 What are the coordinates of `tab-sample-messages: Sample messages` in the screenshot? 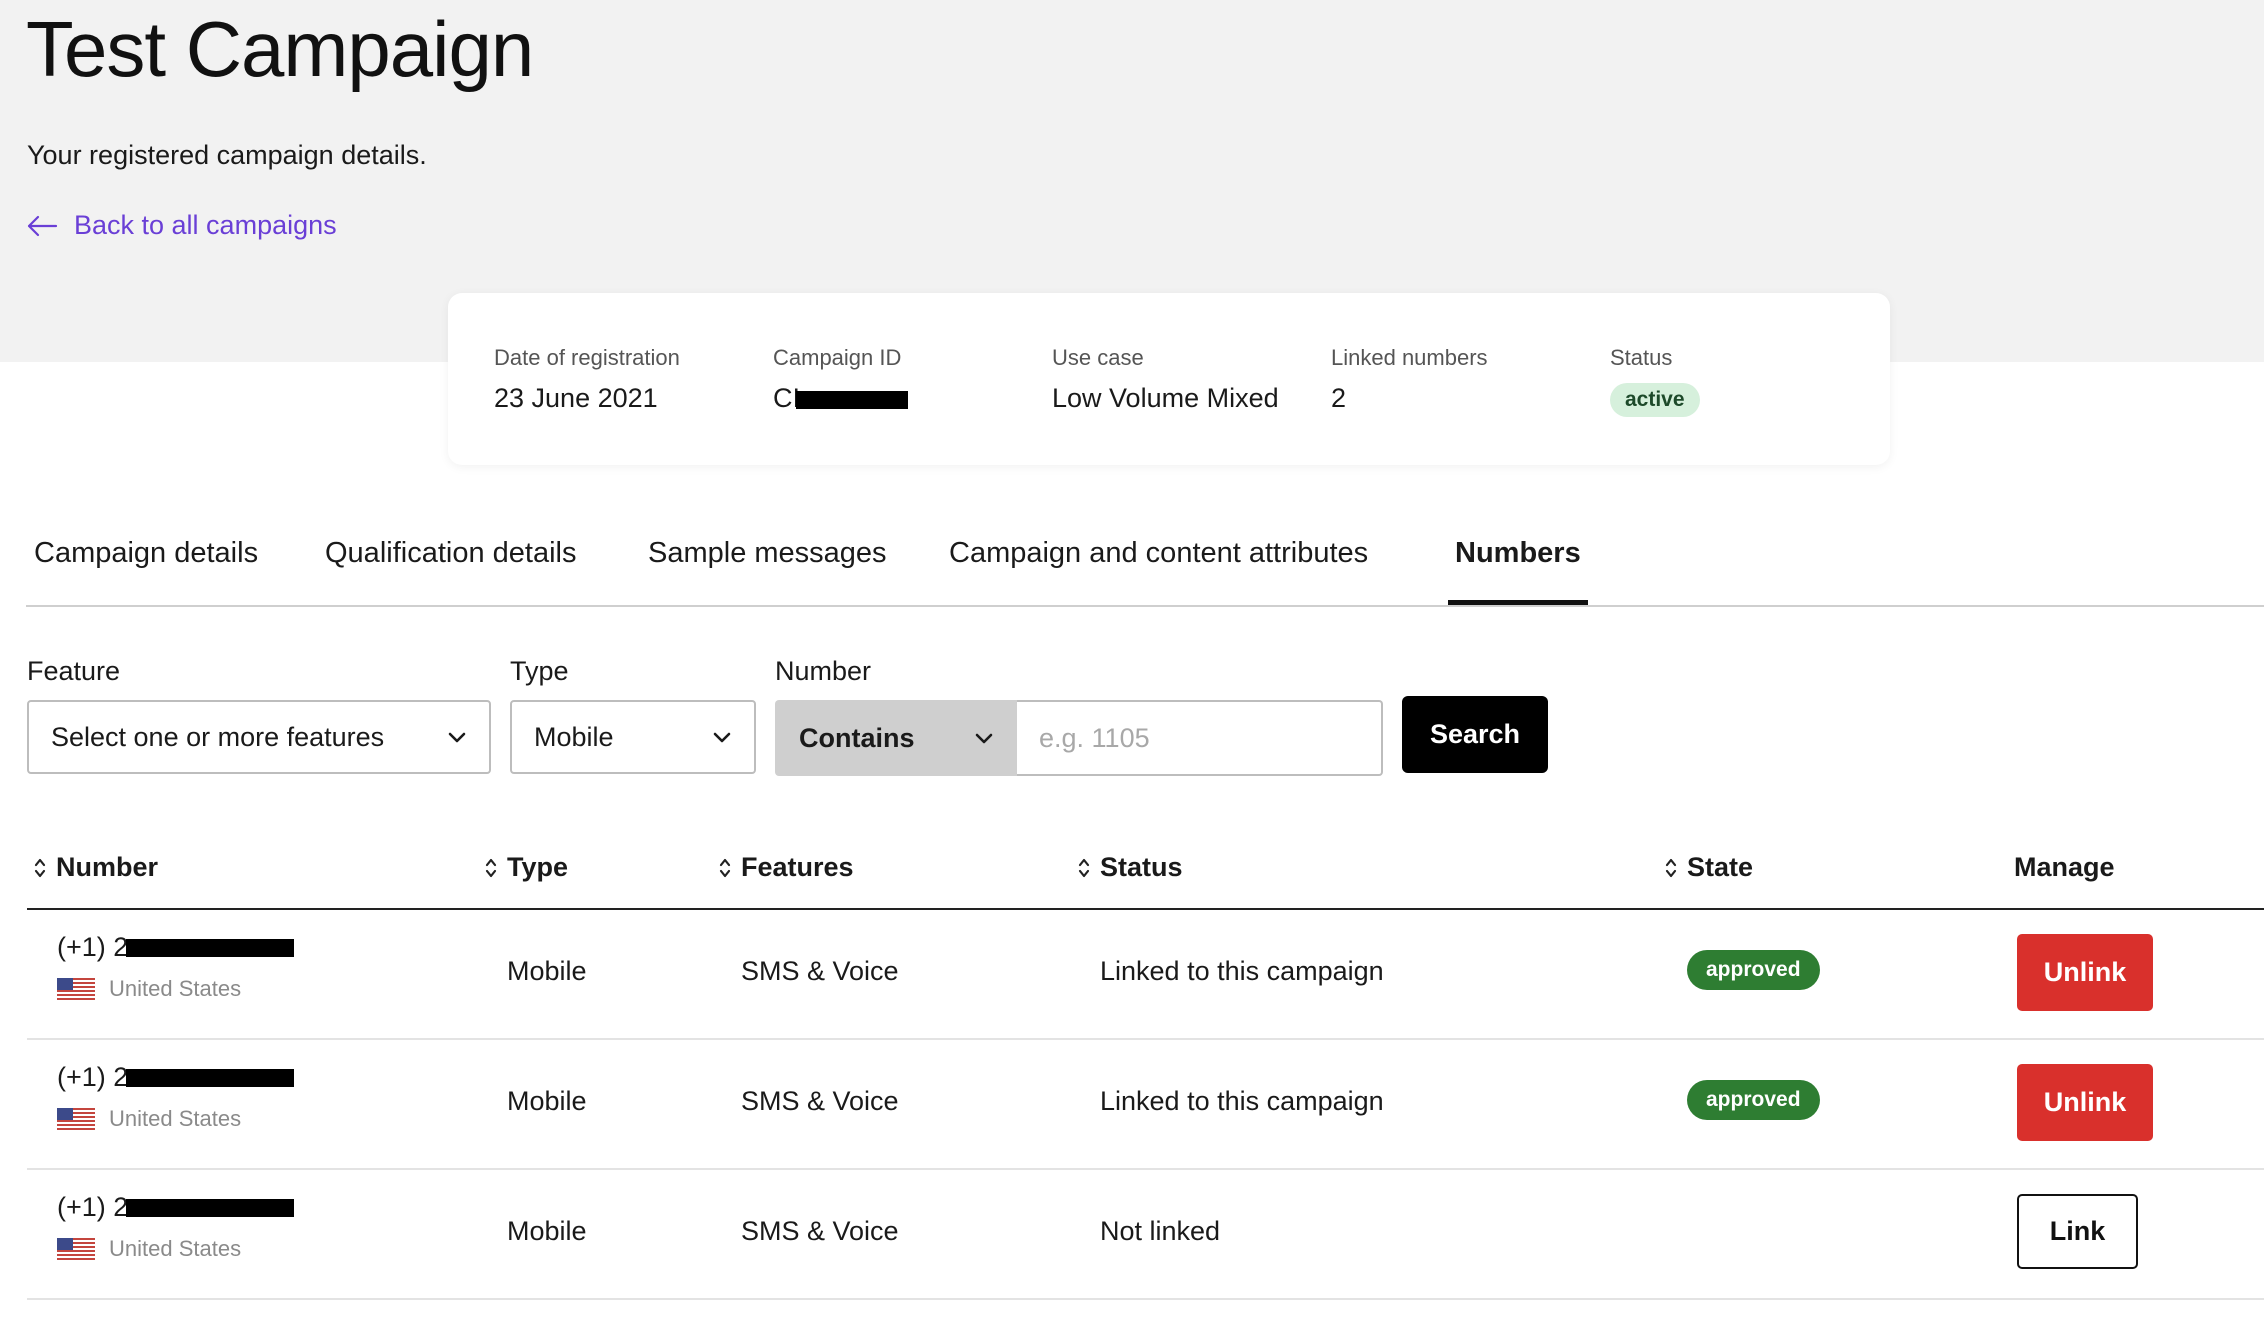 It's located at (767, 568).